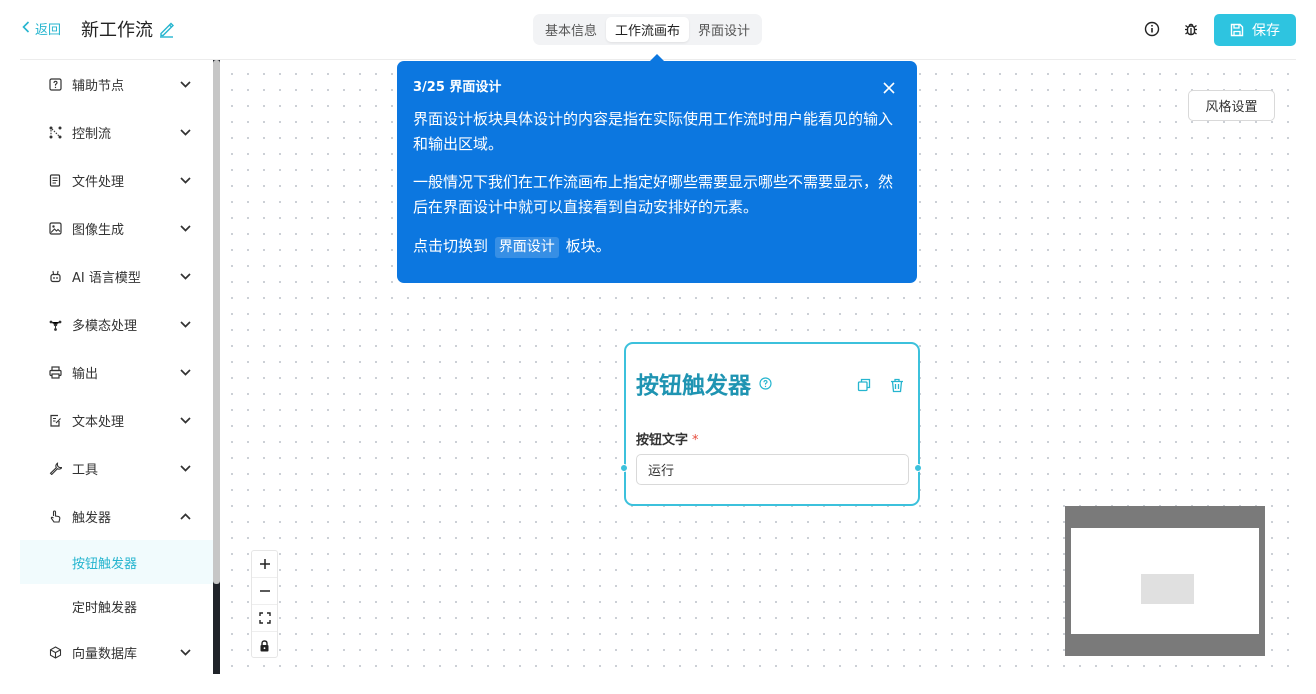  Describe the element at coordinates (1167, 589) in the screenshot. I see `minimap-node` at that location.